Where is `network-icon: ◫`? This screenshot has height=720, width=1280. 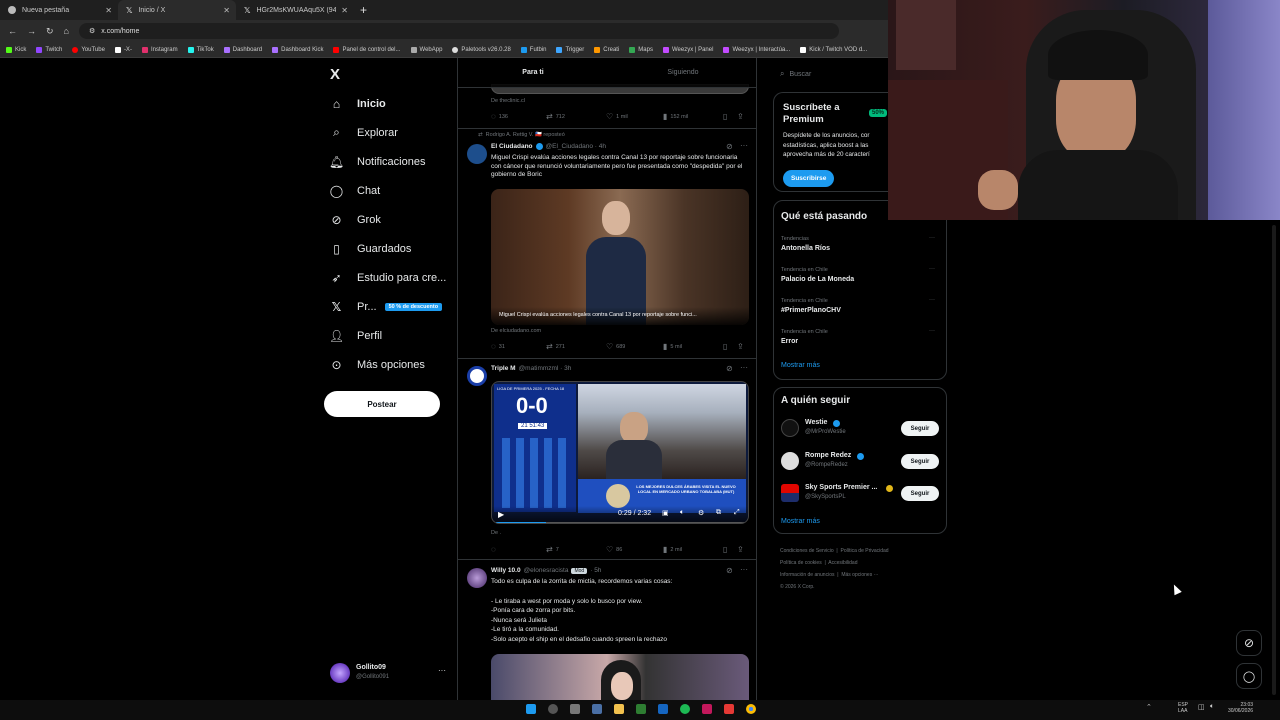
network-icon: ◫ is located at coordinates (1201, 707).